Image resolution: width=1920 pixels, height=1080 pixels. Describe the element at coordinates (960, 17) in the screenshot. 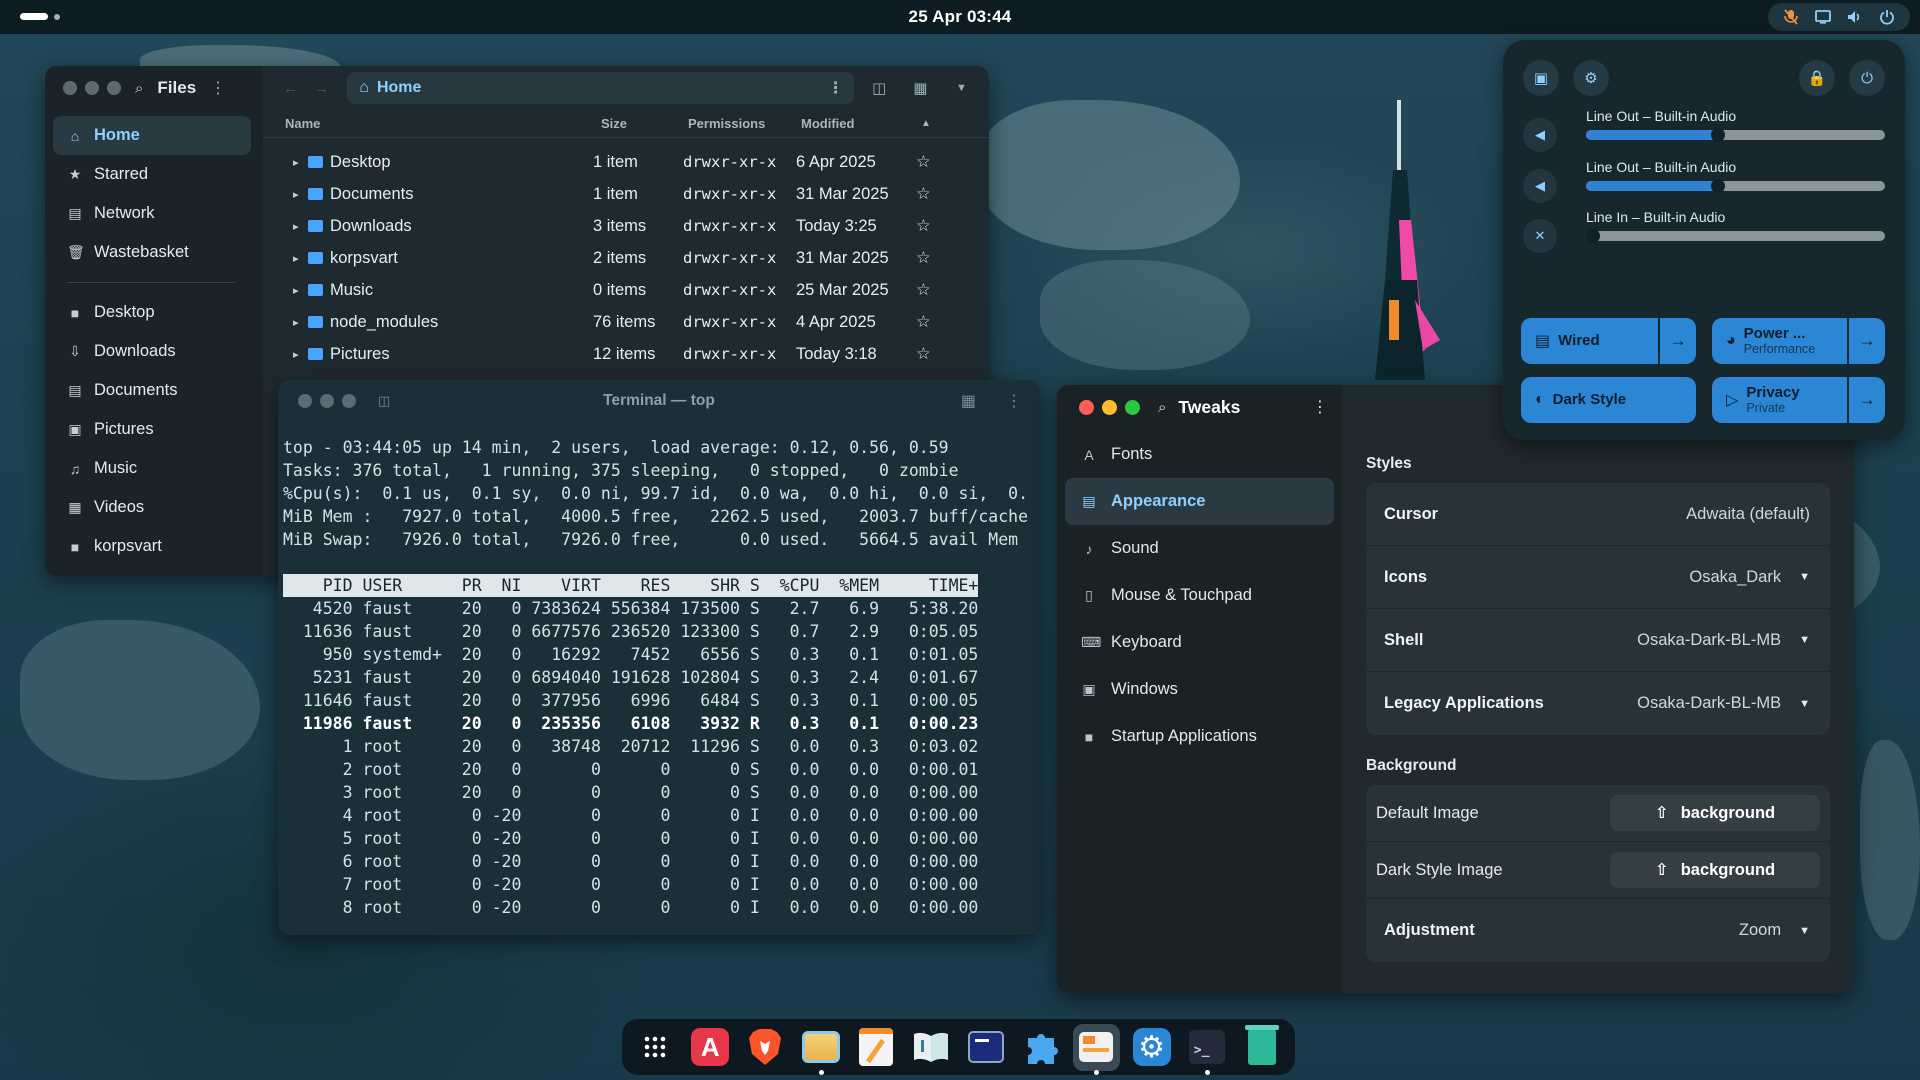

I see `clock: 25 Apr 03:44` at that location.